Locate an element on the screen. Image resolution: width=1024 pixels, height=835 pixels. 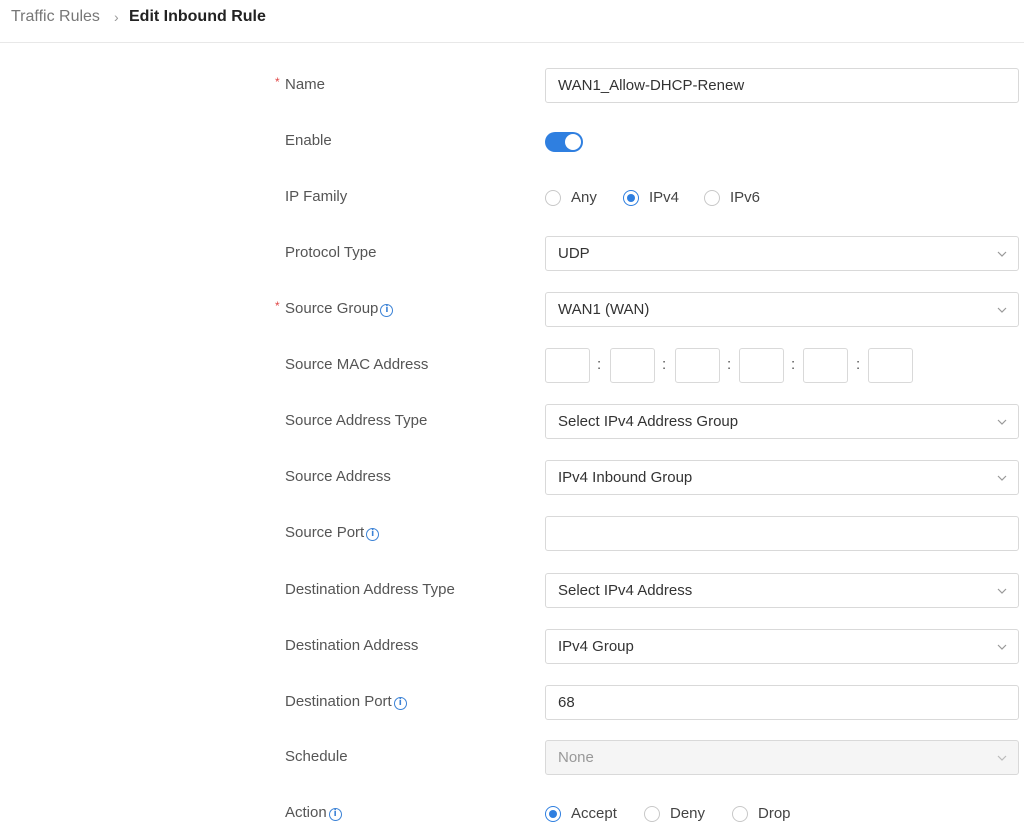
label-destination-address: Destination Address is located at coordinates (352, 645).